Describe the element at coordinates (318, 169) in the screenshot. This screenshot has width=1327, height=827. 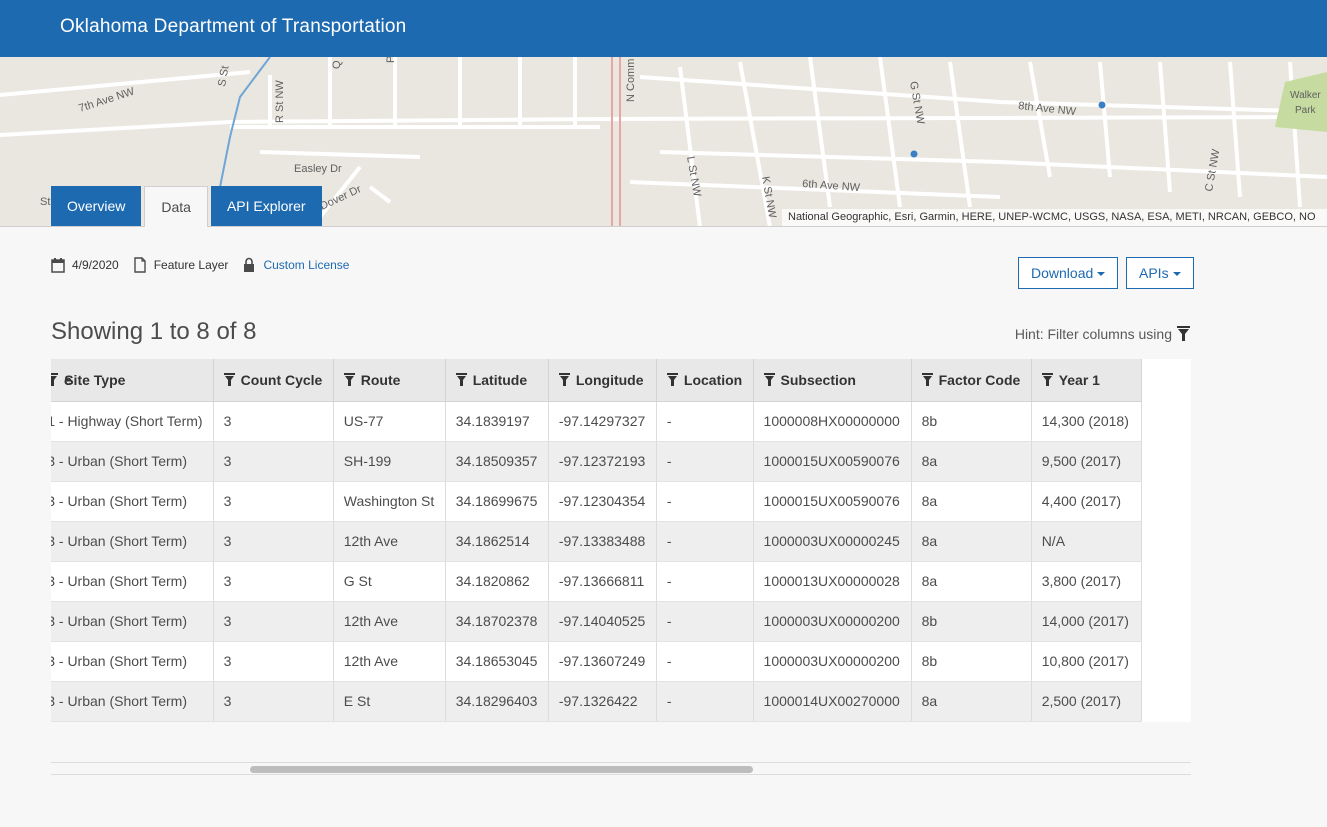
I see `map-label: Easley Dr` at that location.